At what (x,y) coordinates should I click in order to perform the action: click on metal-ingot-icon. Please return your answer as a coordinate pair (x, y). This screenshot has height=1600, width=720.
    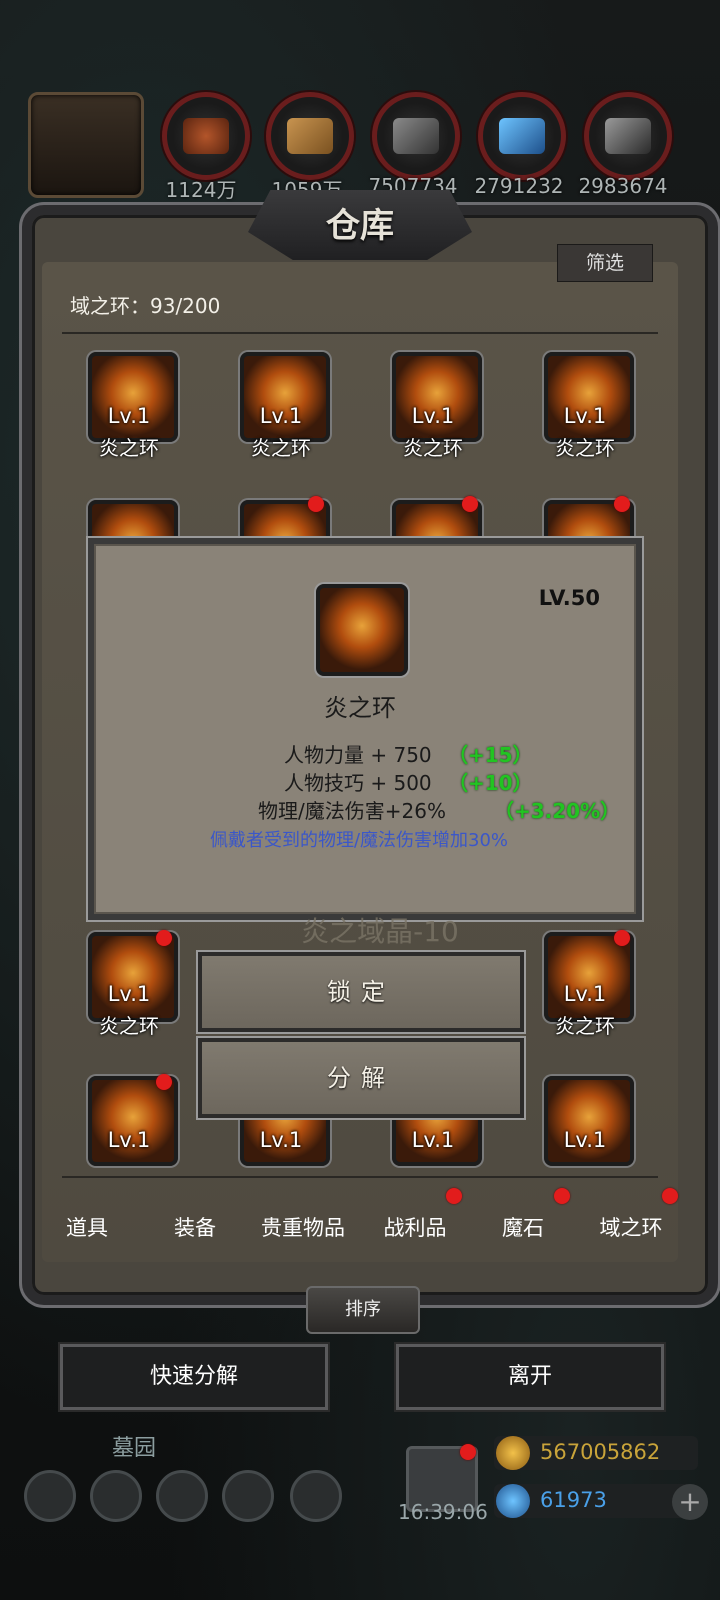
    Looking at the image, I should click on (628, 136).